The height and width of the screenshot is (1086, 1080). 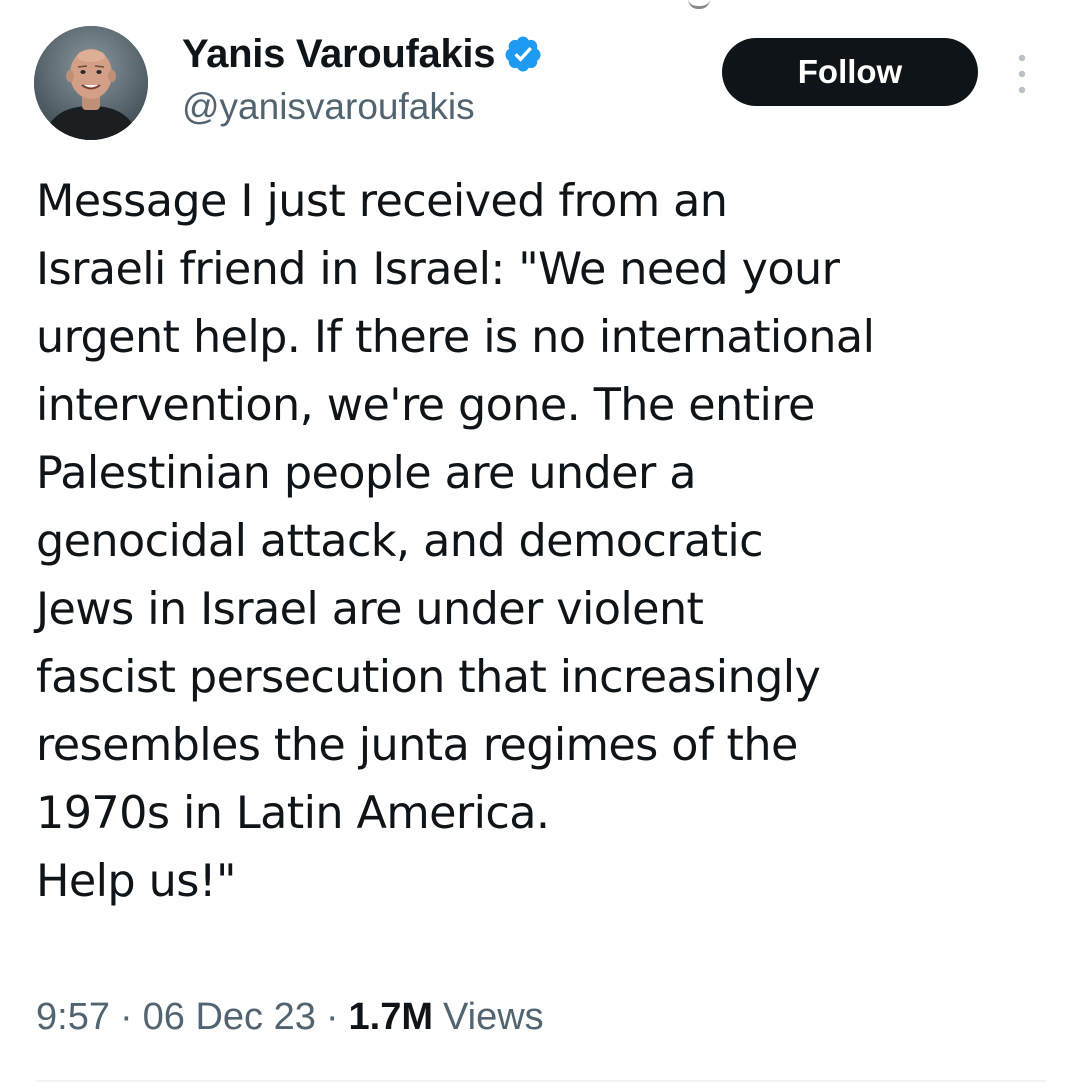 I want to click on views-label: Views, so click(x=493, y=1017).